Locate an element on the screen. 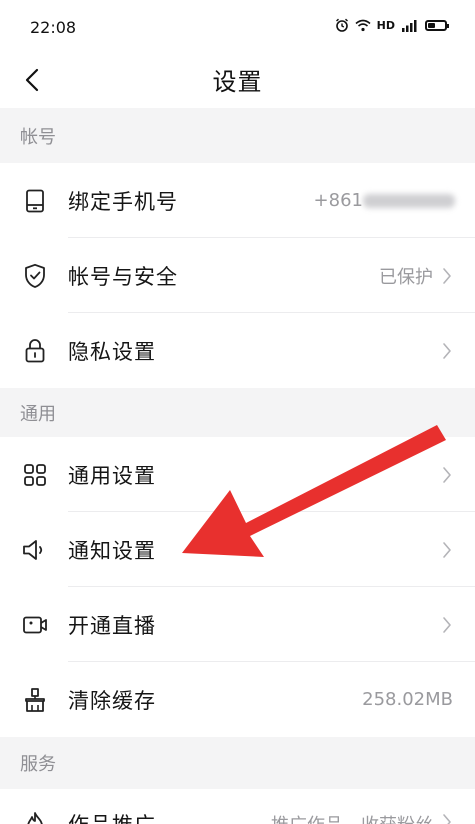 The image size is (475, 824). speaker-icon is located at coordinates (35, 550).